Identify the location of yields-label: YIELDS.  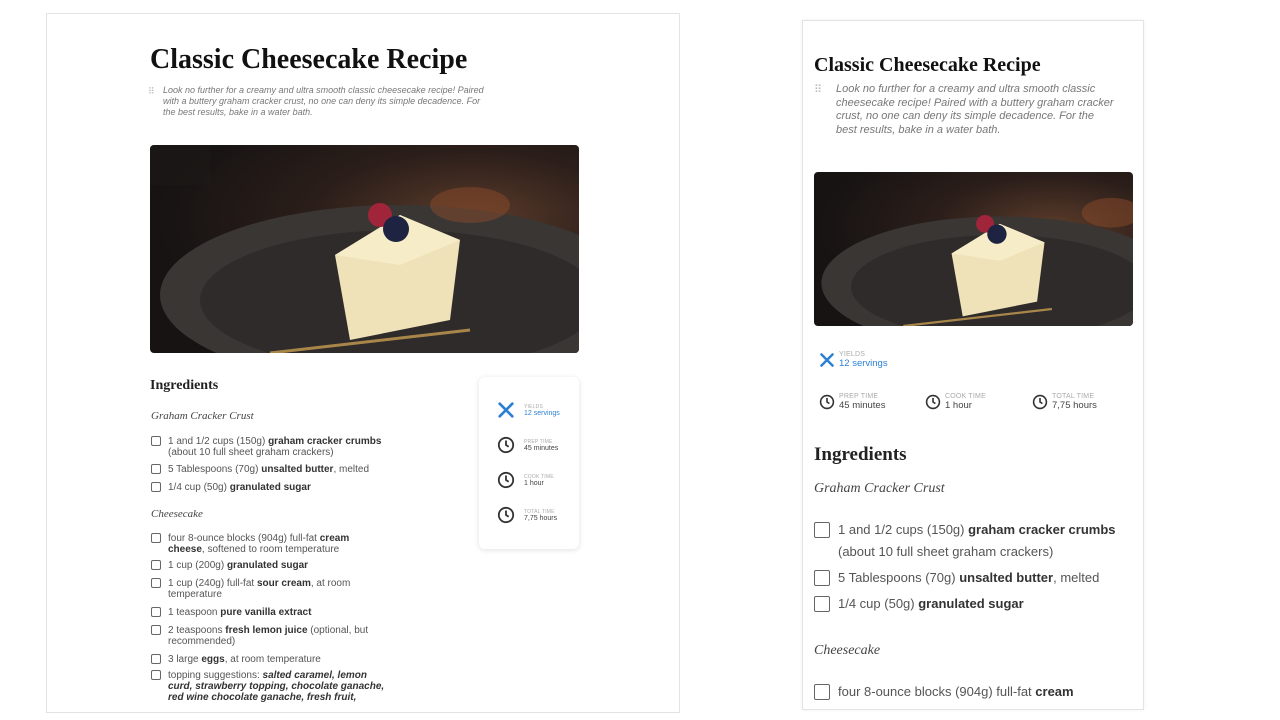
(852, 354).